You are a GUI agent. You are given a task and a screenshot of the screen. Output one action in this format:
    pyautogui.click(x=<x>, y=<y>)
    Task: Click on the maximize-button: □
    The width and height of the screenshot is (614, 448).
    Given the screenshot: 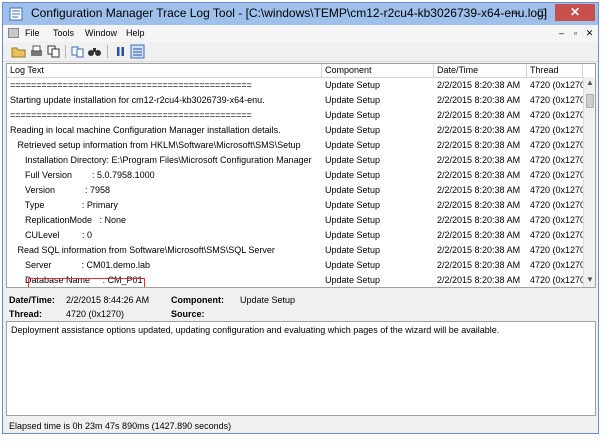 What is the action you would take?
    pyautogui.click(x=542, y=12)
    